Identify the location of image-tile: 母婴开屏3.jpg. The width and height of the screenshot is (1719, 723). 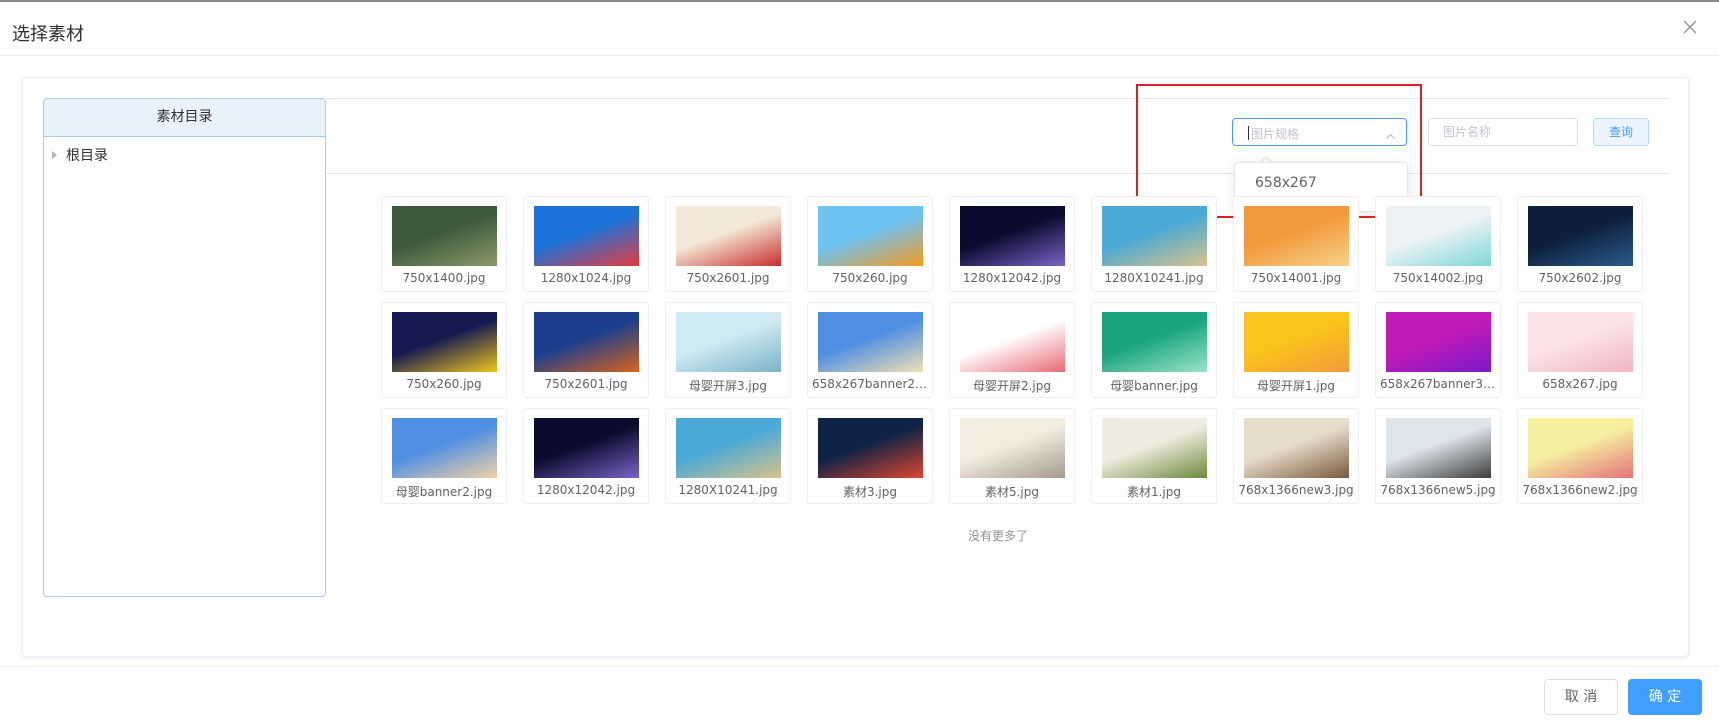
(728, 350).